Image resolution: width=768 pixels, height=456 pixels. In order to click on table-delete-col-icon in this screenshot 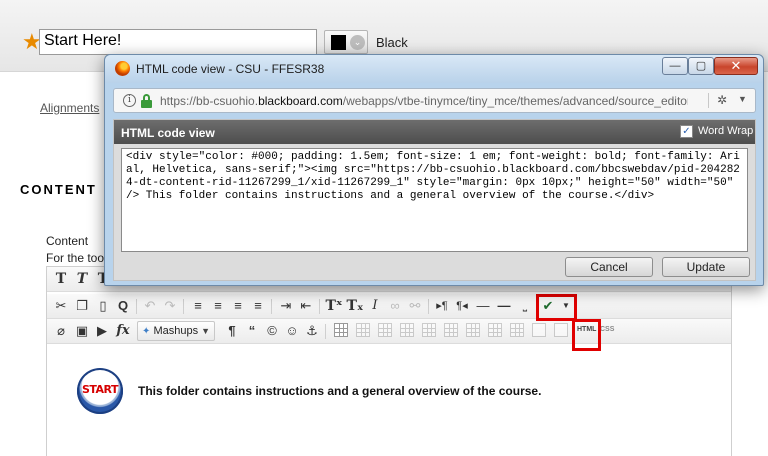, I will do `click(473, 330)`.